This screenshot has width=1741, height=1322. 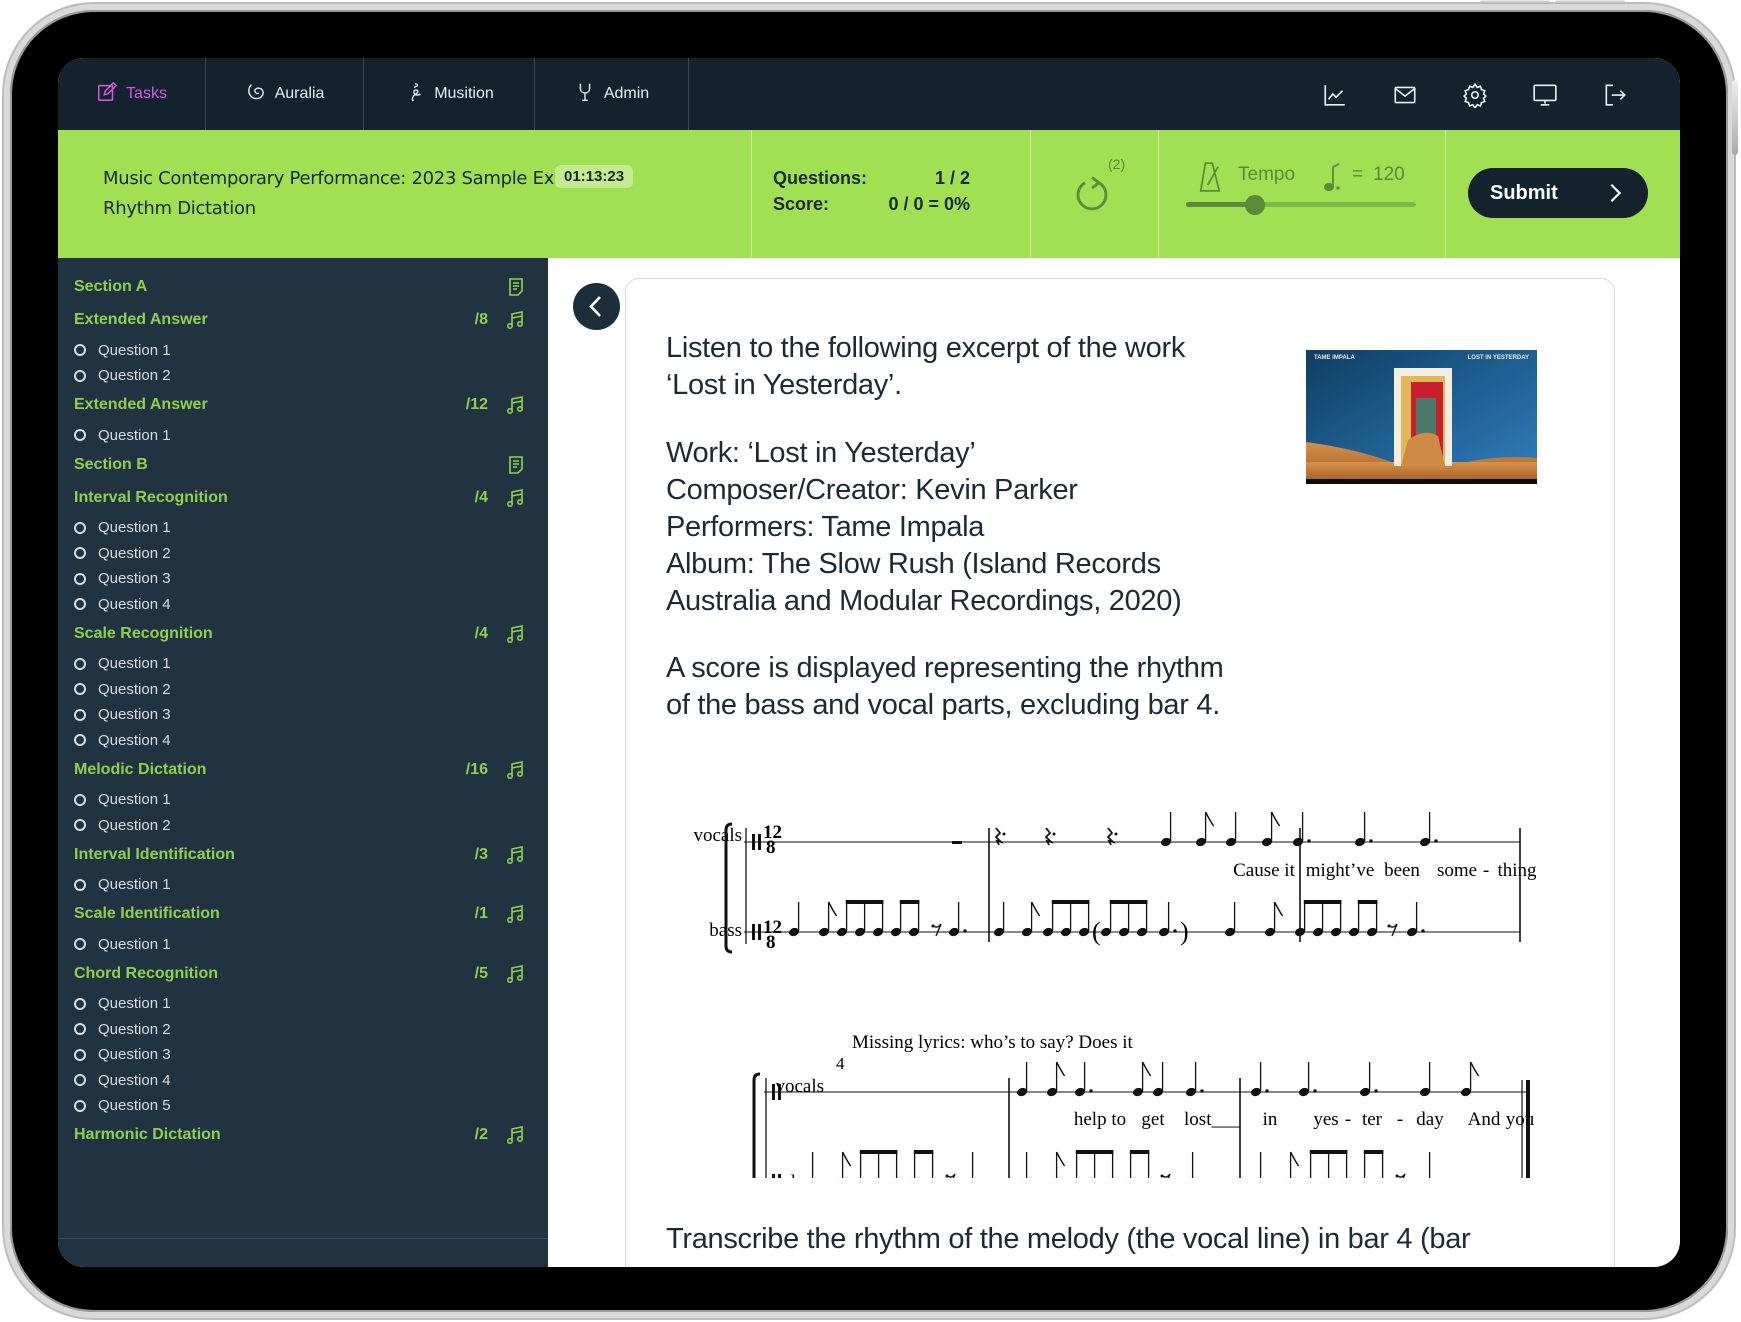 I want to click on tempo-slider, so click(x=1301, y=205).